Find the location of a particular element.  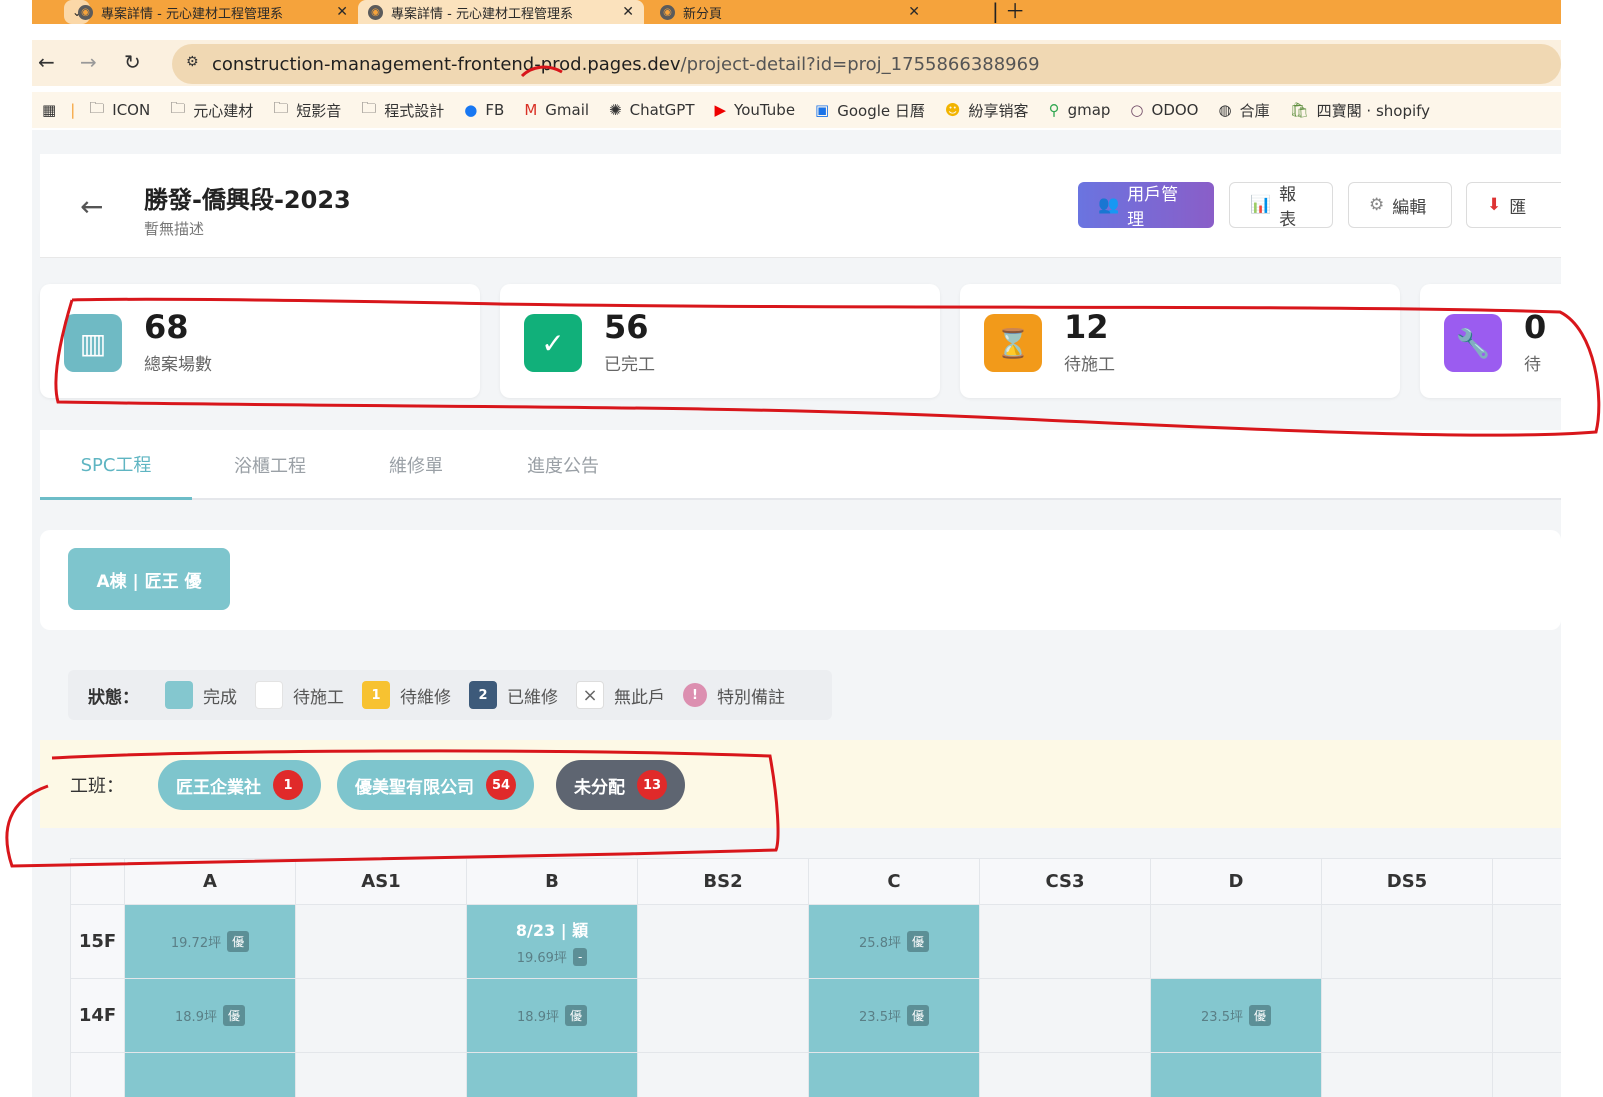

tab-progress-notice: 進度公告 is located at coordinates (563, 465).